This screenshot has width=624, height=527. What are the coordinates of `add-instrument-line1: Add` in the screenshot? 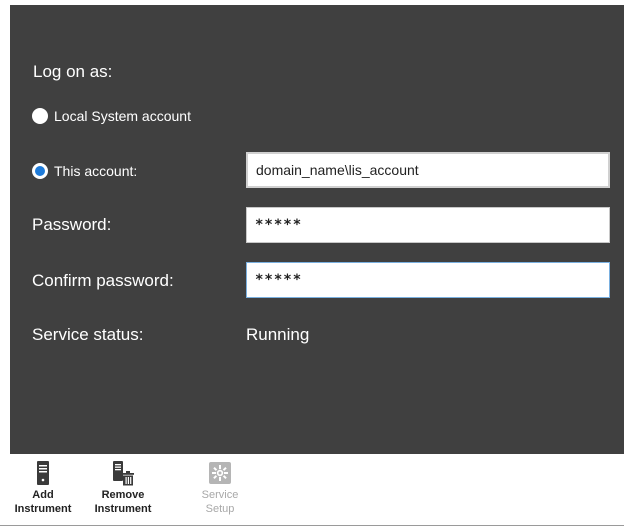 It's located at (43, 495).